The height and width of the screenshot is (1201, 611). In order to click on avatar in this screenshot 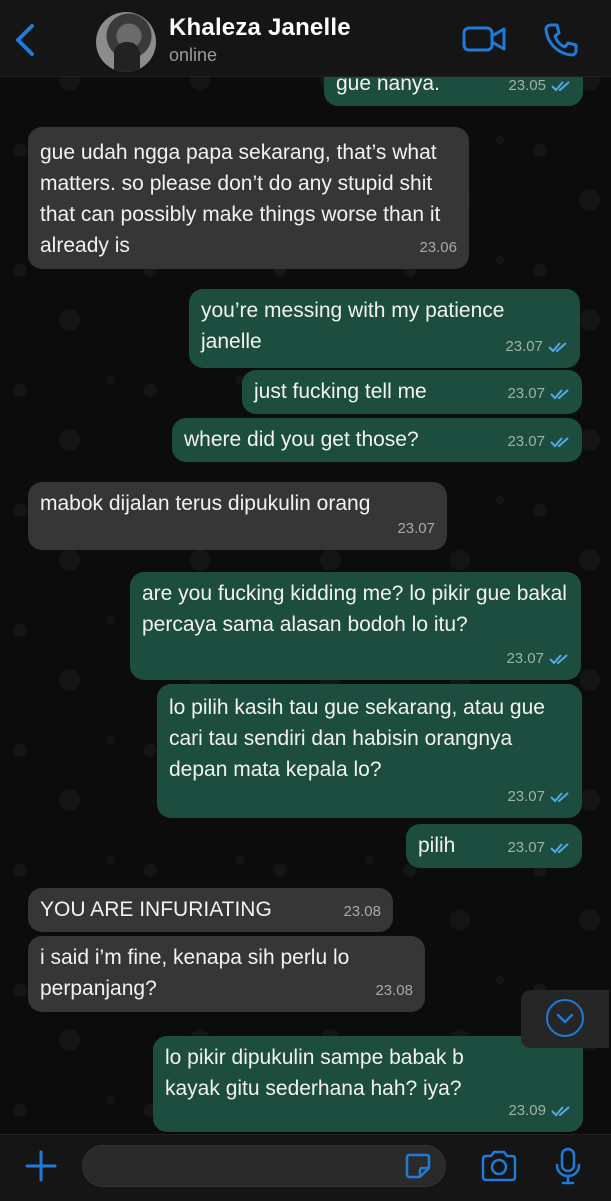, I will do `click(126, 42)`.